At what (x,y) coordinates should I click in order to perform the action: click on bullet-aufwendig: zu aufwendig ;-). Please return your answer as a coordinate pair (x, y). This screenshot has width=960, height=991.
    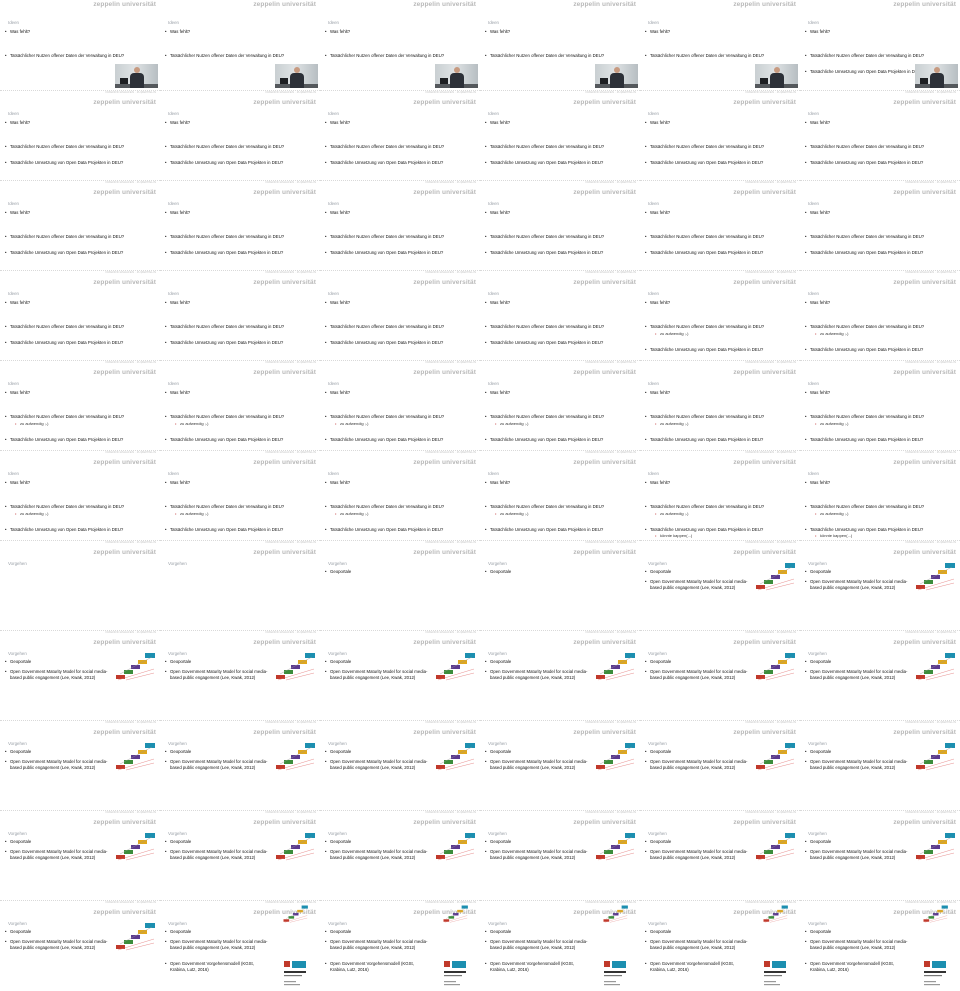
    Looking at the image, I should click on (512, 513).